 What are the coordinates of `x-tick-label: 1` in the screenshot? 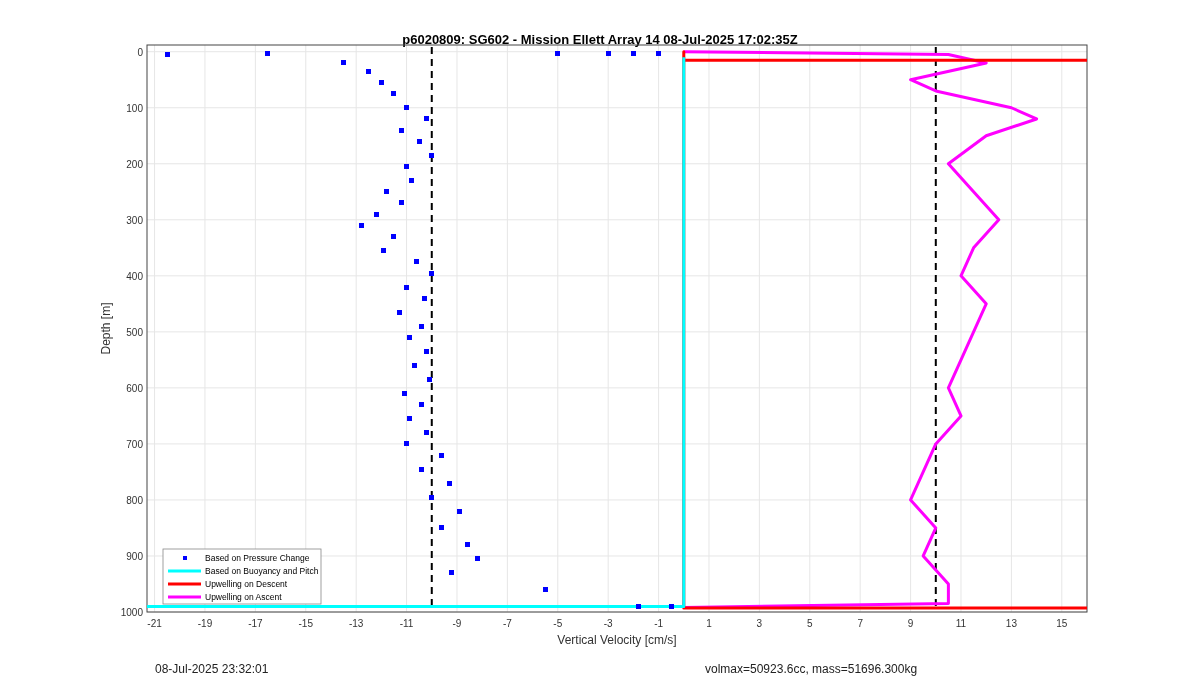 It's located at (709, 623).